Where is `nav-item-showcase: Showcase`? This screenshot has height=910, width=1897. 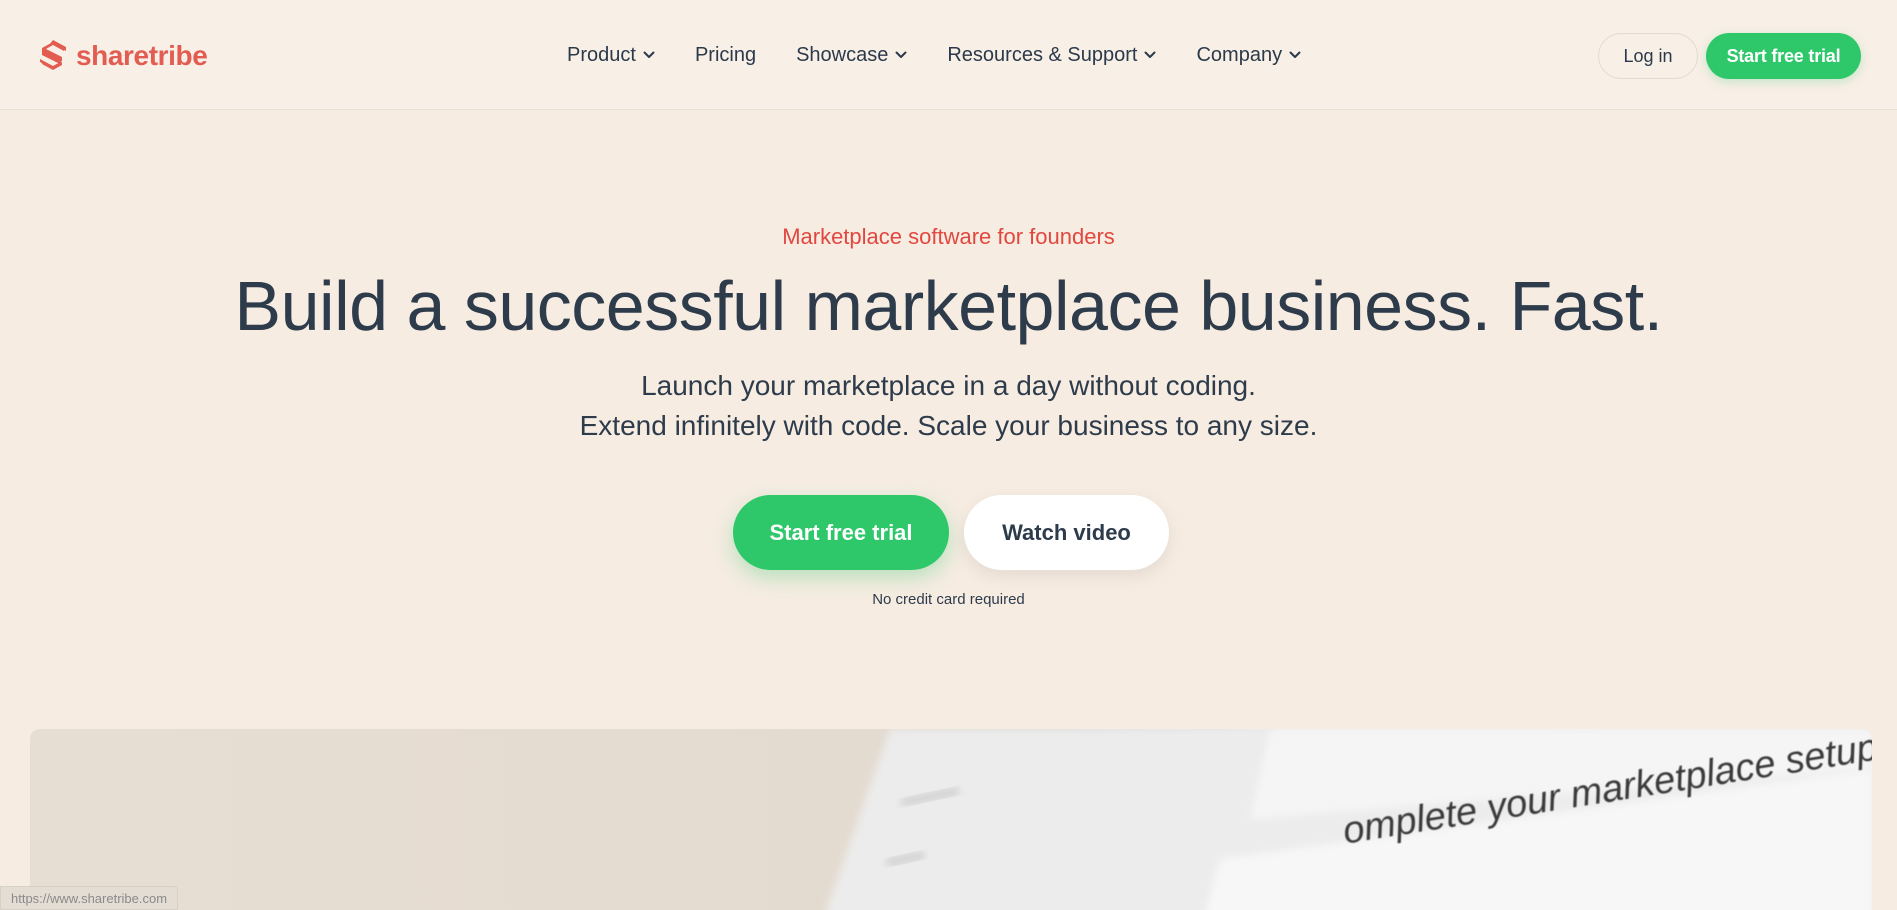 nav-item-showcase: Showcase is located at coordinates (851, 55).